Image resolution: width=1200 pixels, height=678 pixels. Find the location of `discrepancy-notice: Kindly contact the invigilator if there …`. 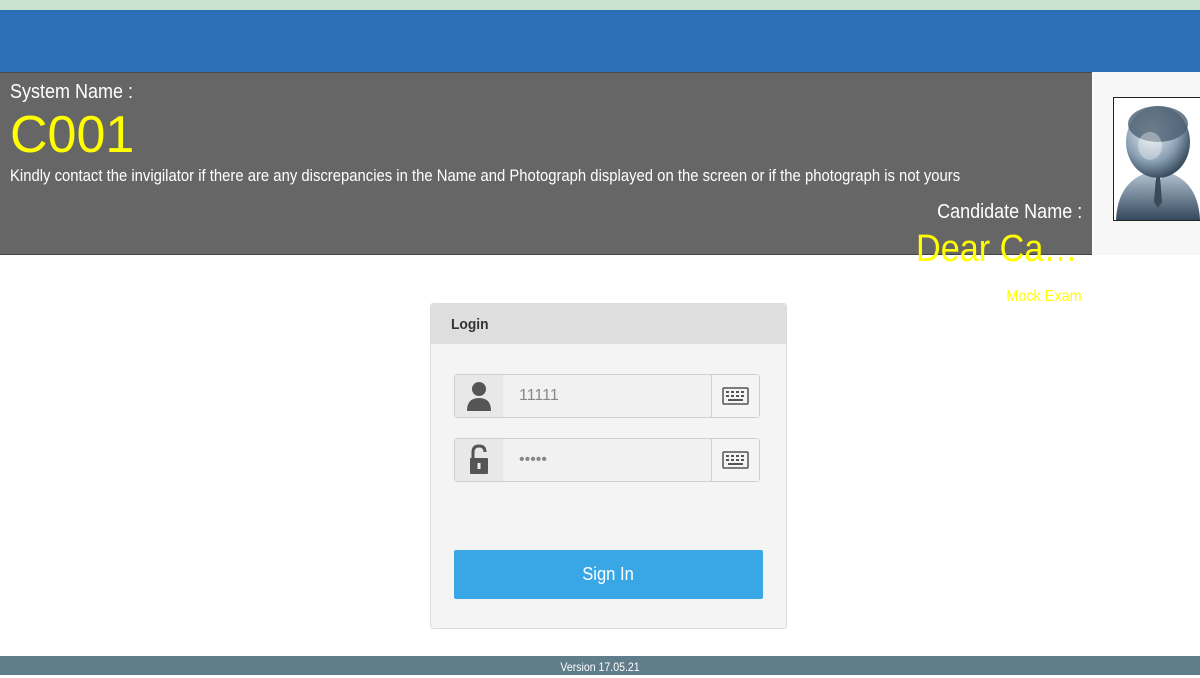

discrepancy-notice: Kindly contact the invigilator if there … is located at coordinates (485, 176).